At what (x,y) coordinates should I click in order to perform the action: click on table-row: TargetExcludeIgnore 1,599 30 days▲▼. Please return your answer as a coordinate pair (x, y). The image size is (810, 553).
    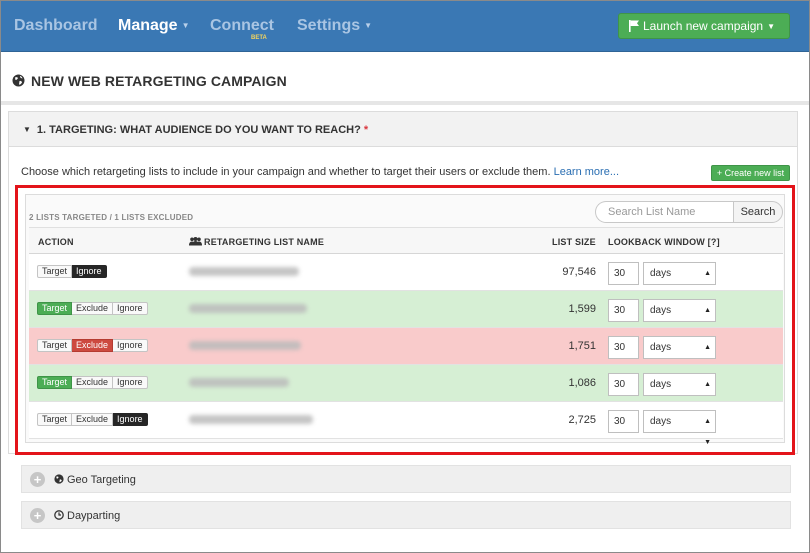
    Looking at the image, I should click on (406, 313).